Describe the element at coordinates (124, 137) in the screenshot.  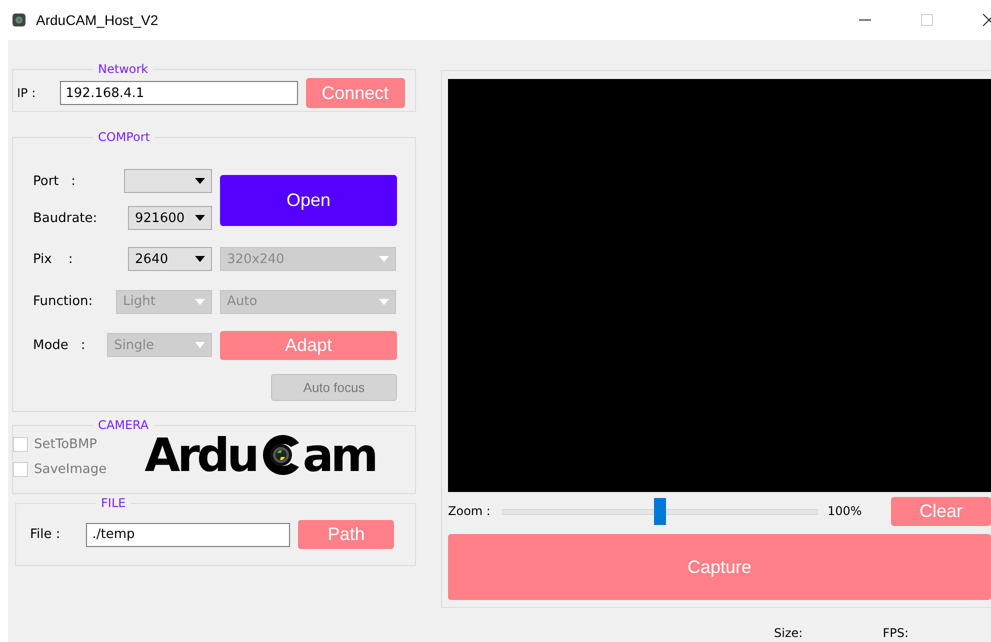
I see `group-title: COMPort` at that location.